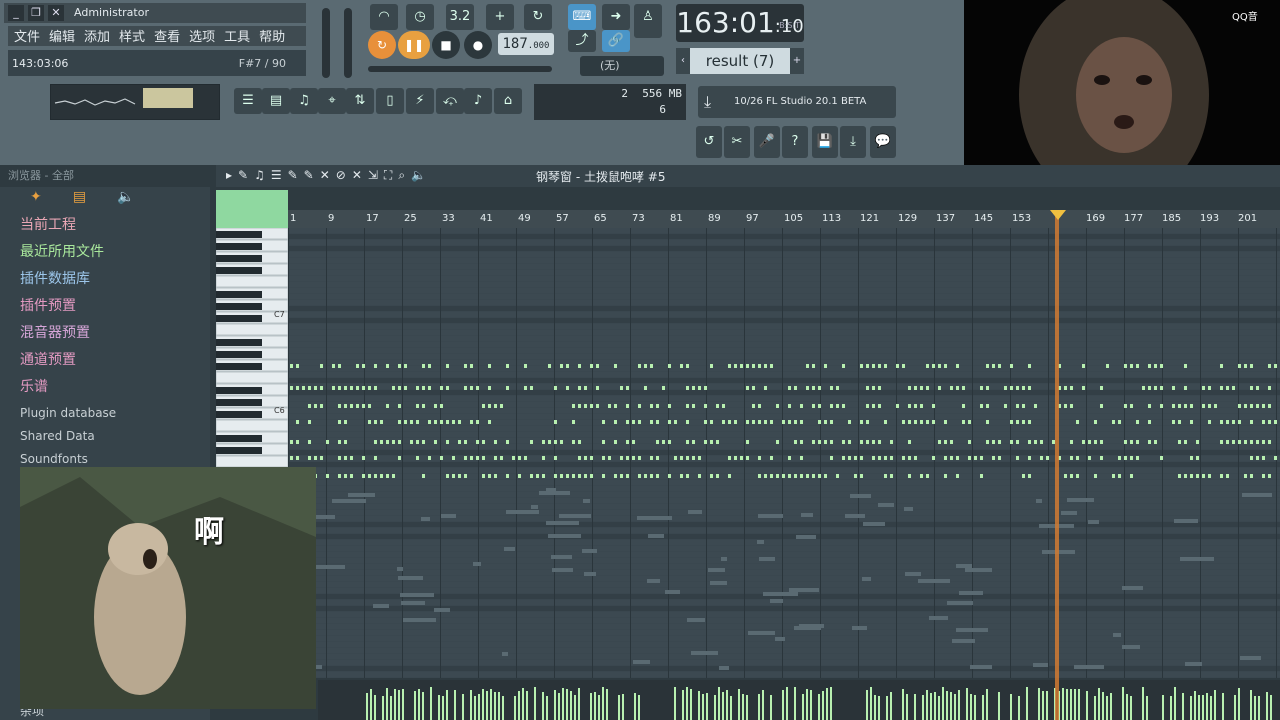 Image resolution: width=1280 pixels, height=720 pixels. Describe the element at coordinates (616, 17) in the screenshot. I see `step-edit-icon: ➜` at that location.